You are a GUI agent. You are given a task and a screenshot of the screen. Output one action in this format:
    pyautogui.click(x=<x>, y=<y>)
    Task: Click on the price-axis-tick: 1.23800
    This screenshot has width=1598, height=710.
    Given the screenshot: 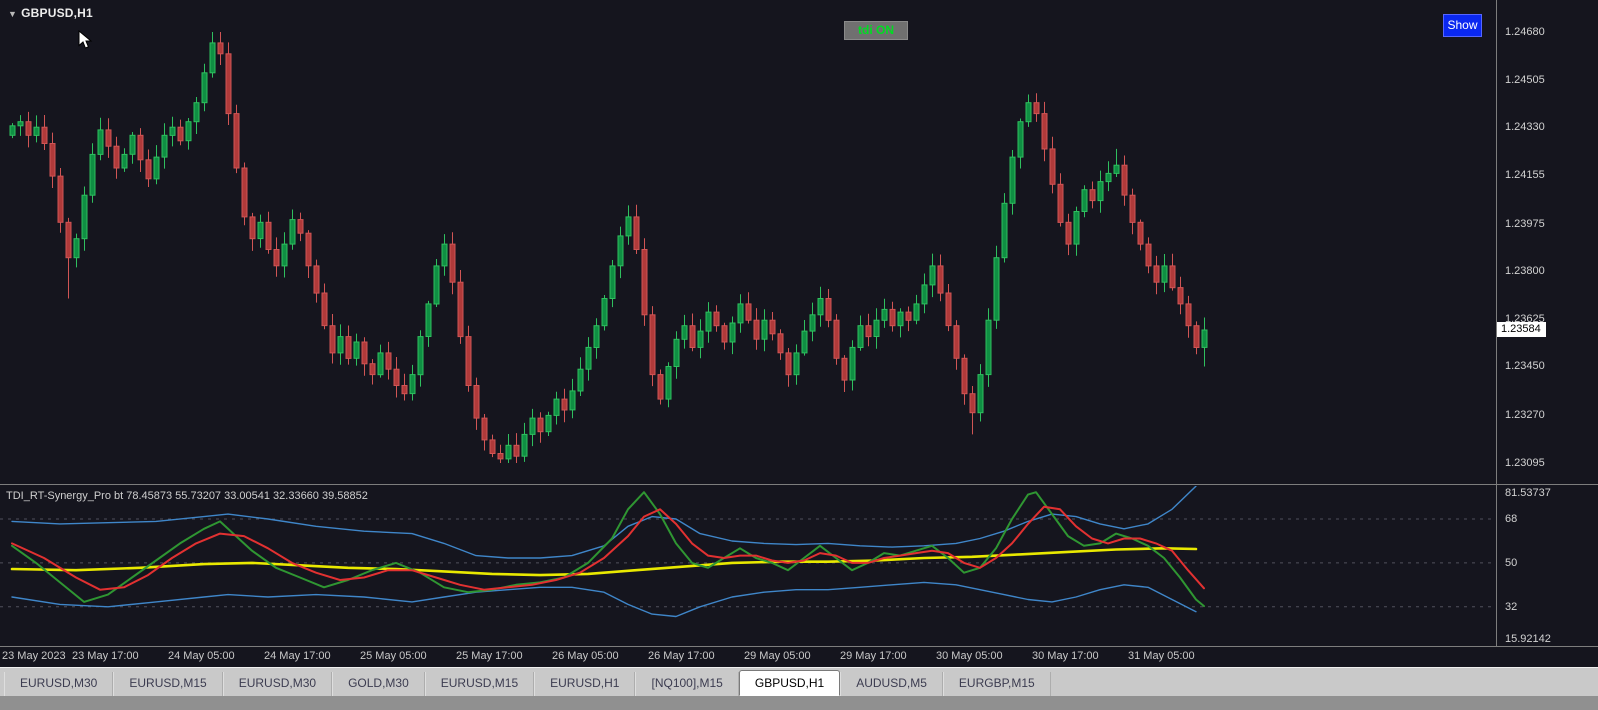 What is the action you would take?
    pyautogui.click(x=1525, y=271)
    